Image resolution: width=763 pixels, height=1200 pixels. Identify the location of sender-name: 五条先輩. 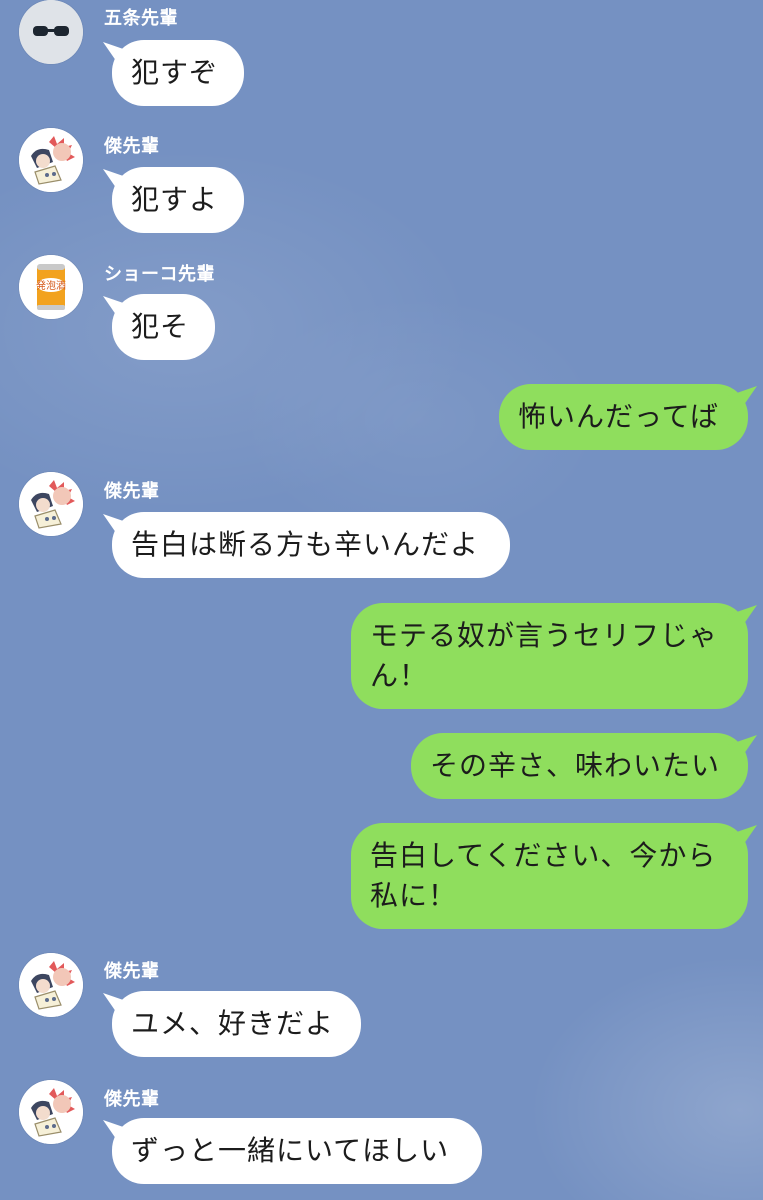
(141, 18).